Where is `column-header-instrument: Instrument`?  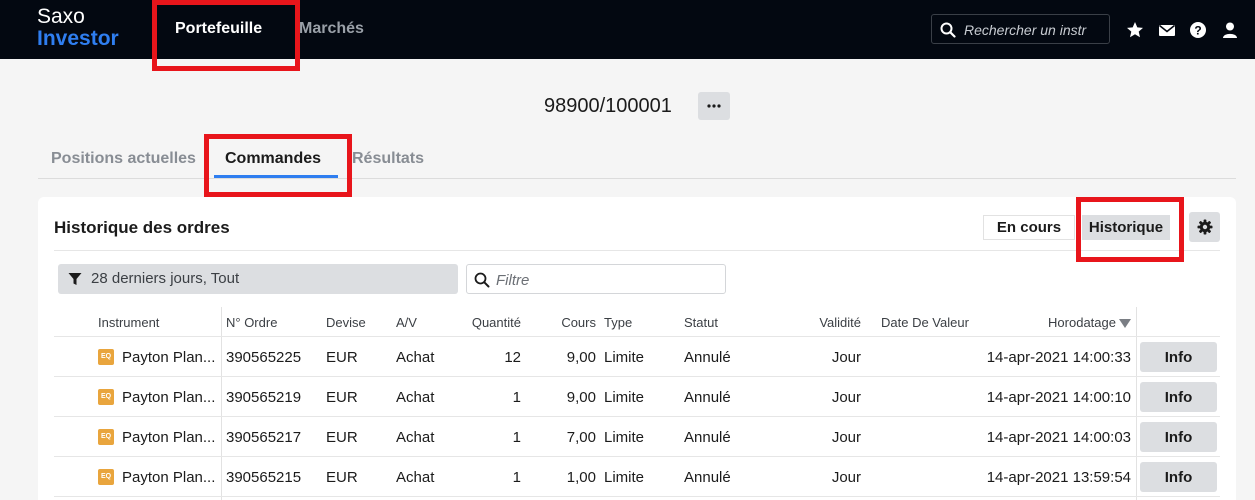
column-header-instrument: Instrument is located at coordinates (128, 322).